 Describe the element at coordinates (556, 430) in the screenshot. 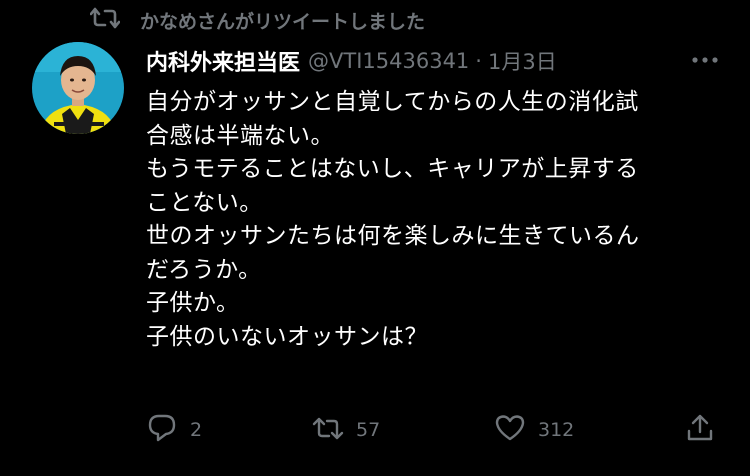

I see `like-count: 312` at that location.